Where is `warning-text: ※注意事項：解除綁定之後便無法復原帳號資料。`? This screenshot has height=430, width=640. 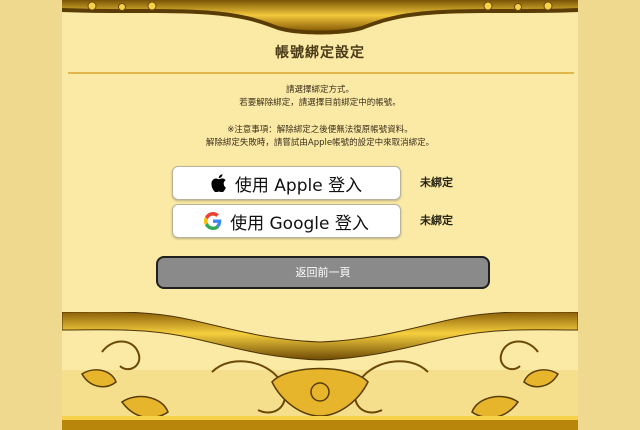 warning-text: ※注意事項：解除綁定之後便無法復原帳號資料。 is located at coordinates (320, 130).